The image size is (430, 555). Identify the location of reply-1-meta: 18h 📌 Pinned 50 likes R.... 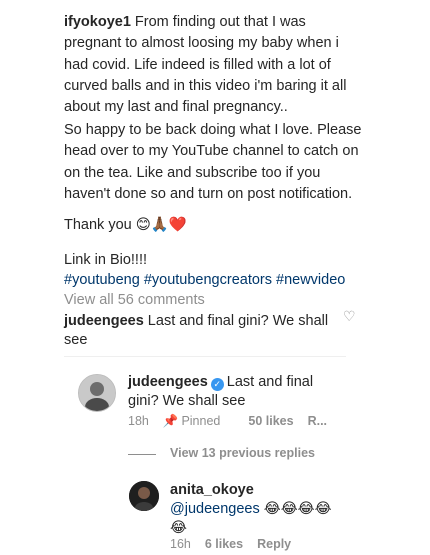
(234, 421).